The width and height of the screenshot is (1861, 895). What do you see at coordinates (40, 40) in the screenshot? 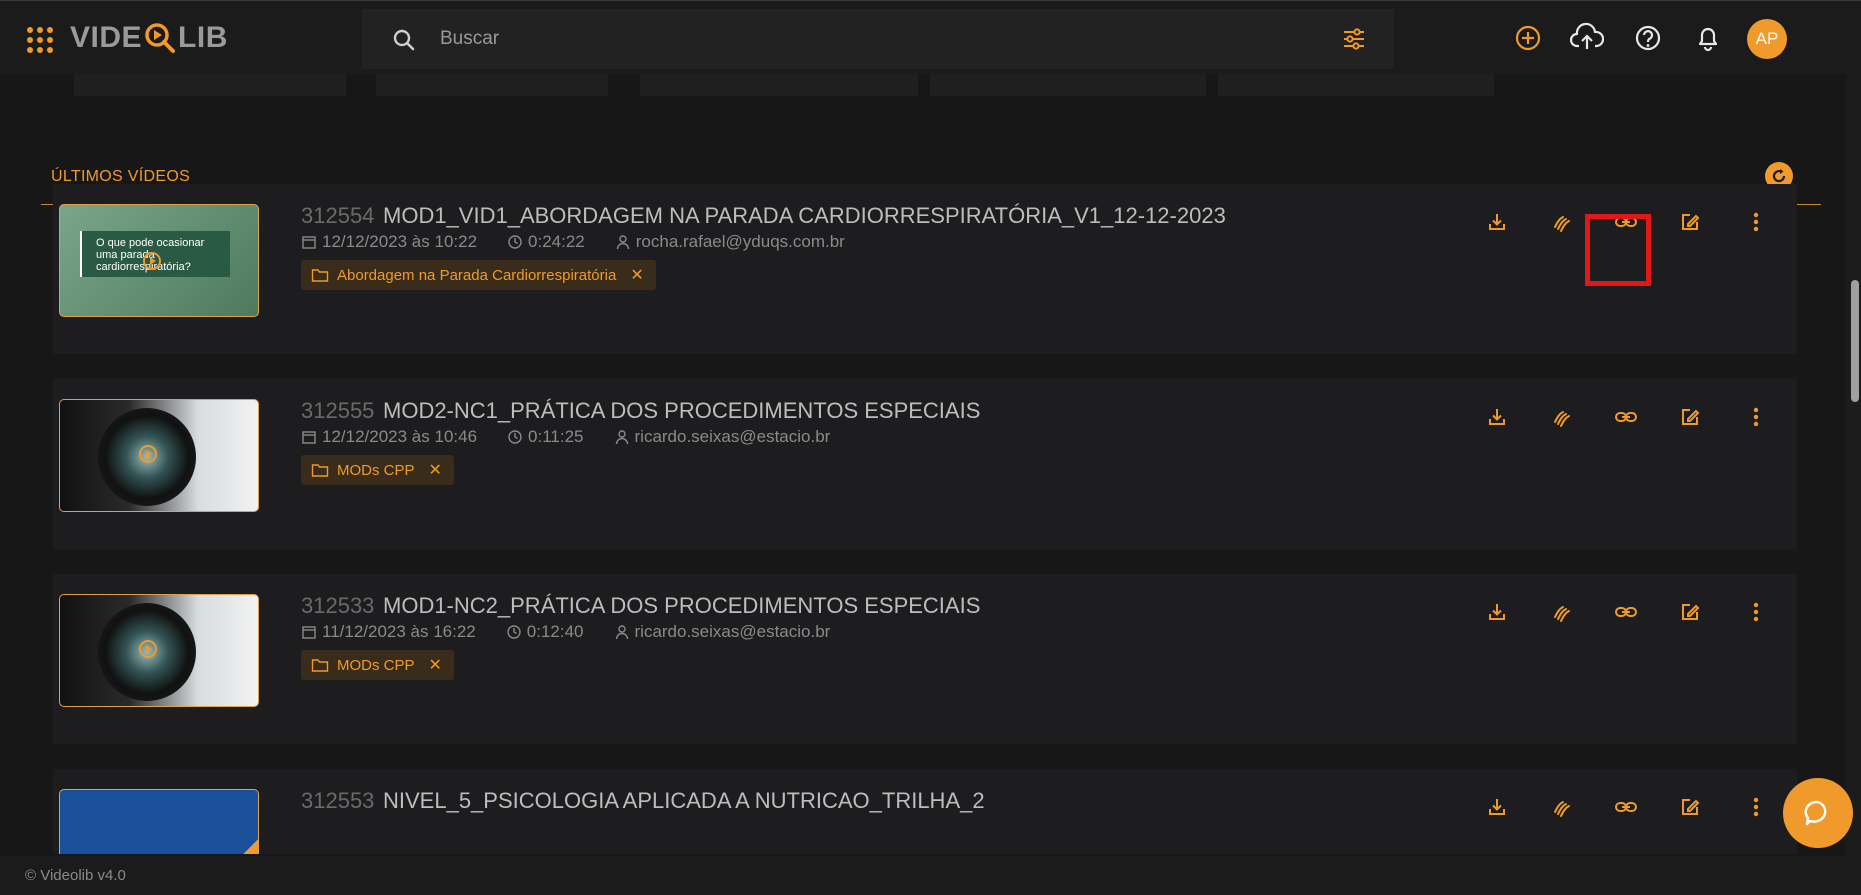
I see `apps-grid-icon` at bounding box center [40, 40].